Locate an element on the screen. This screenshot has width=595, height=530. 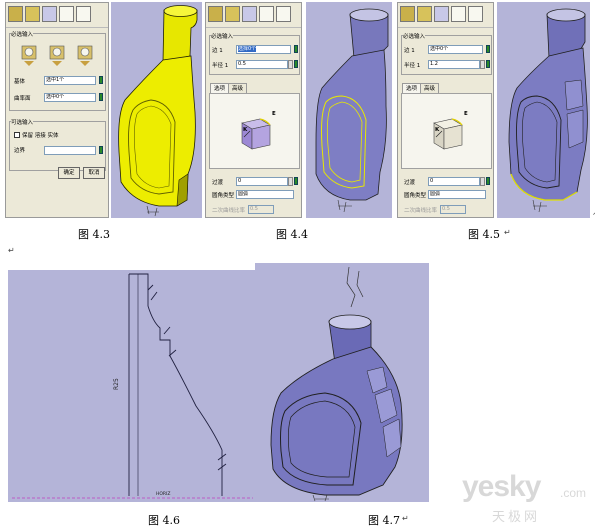
edge-label: 边界 is located at coordinates (20, 151).